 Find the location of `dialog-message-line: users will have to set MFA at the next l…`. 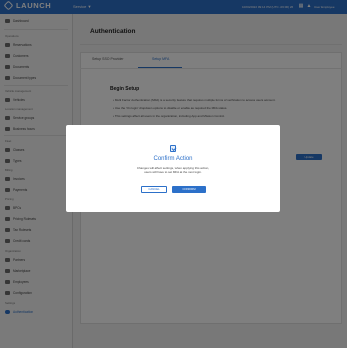

dialog-message-line: users will have to set MFA at the next l… is located at coordinates (173, 172).